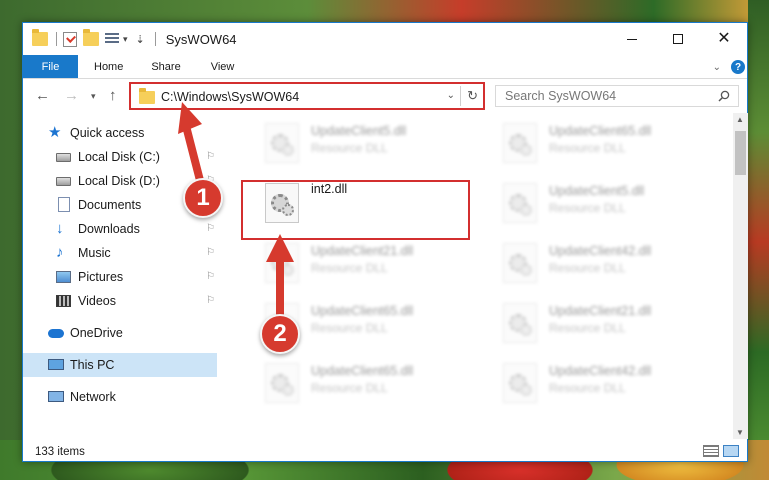  What do you see at coordinates (201, 39) in the screenshot?
I see `window-title: SysWOW64` at bounding box center [201, 39].